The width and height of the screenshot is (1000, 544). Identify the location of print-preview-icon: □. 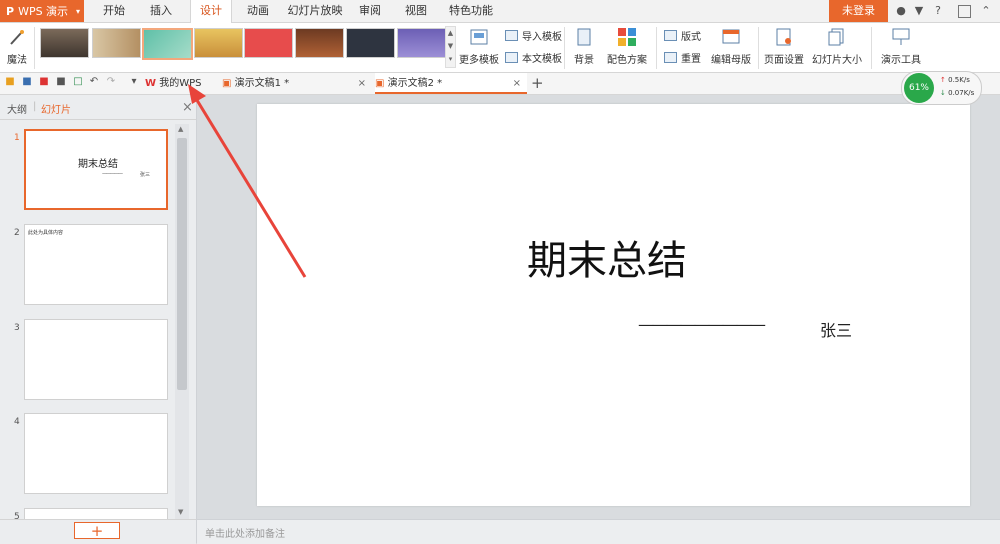
(78, 82).